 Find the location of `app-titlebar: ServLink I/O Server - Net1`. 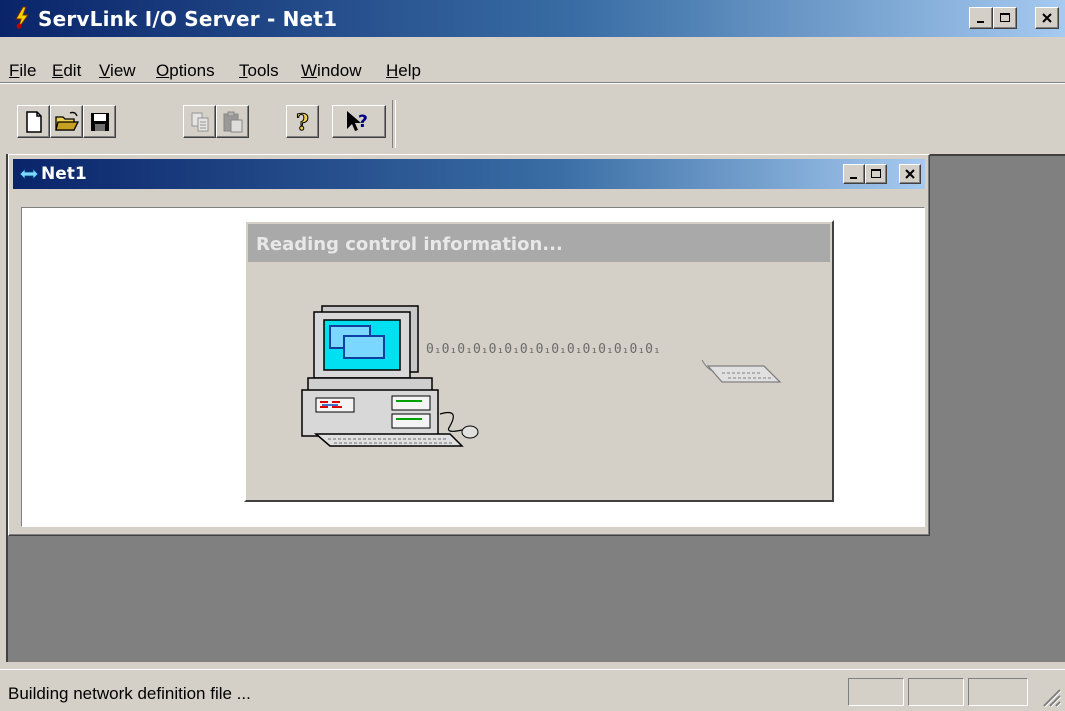

app-titlebar: ServLink I/O Server - Net1 is located at coordinates (532, 18).